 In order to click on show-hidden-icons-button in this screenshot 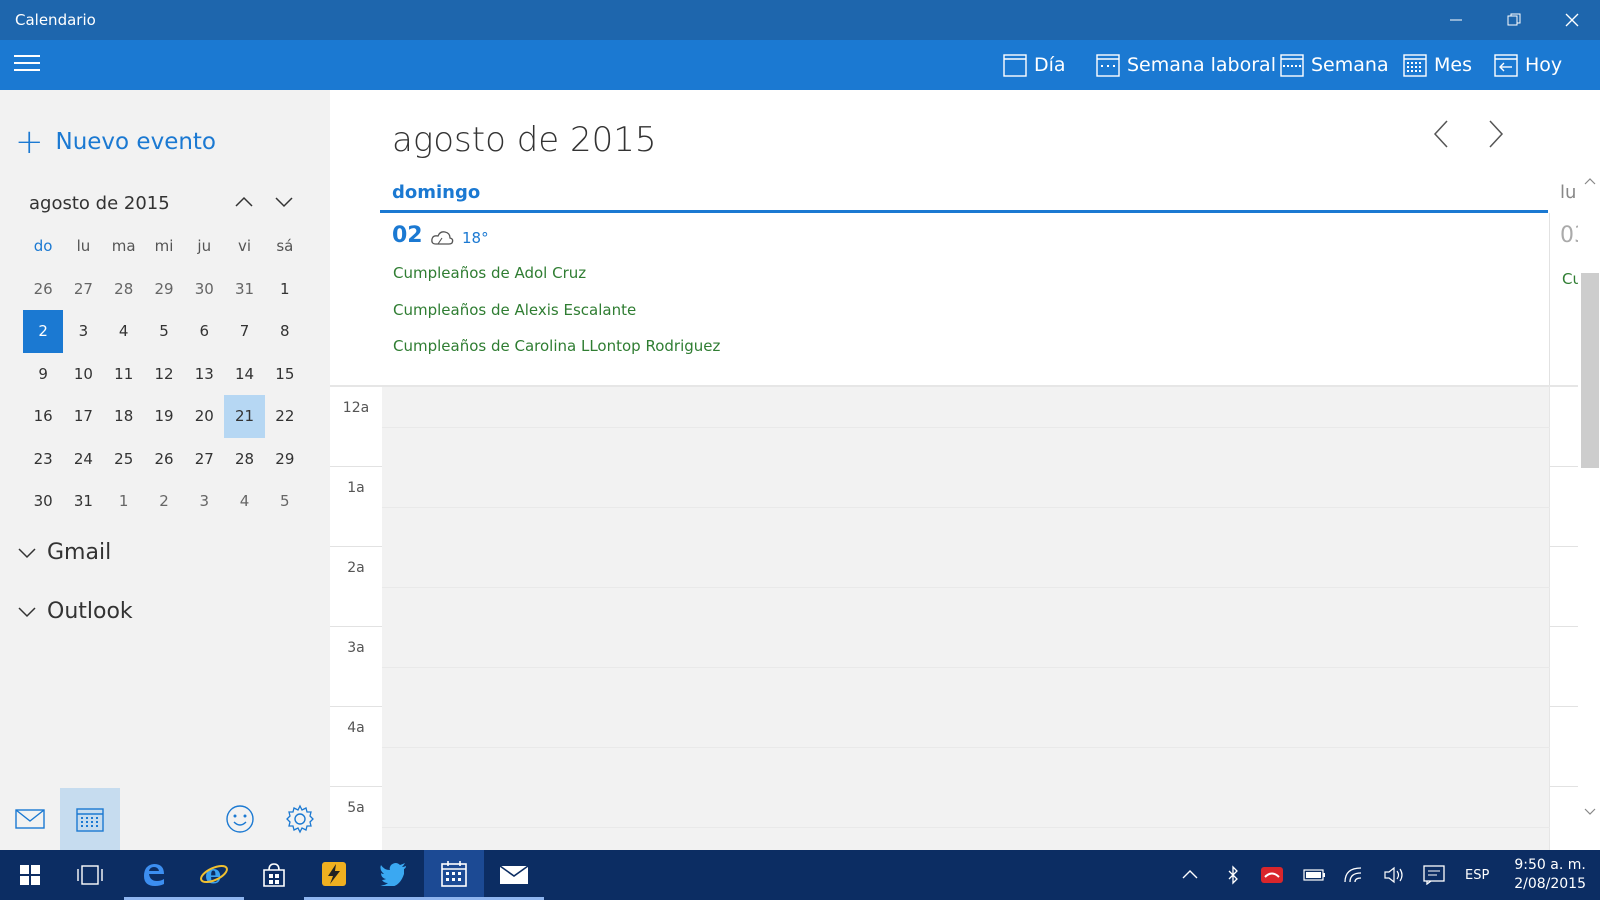, I will do `click(1190, 875)`.